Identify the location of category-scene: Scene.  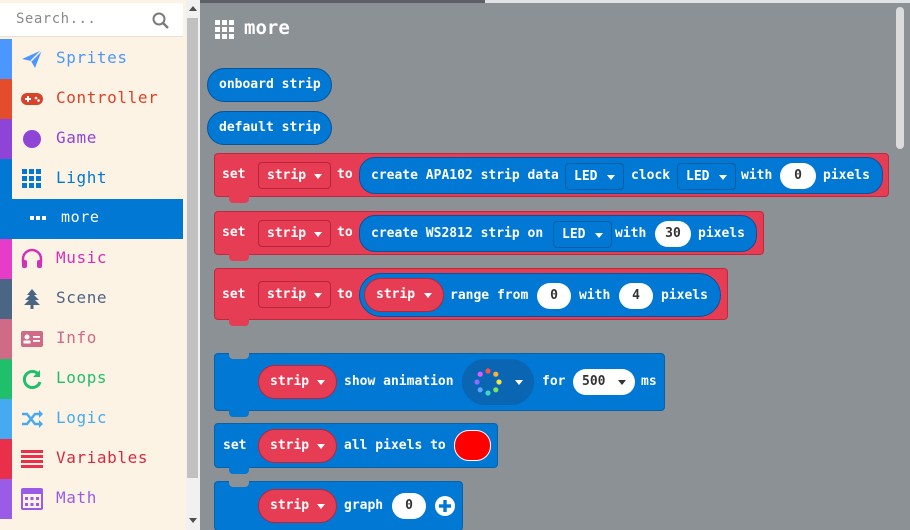
(91, 299).